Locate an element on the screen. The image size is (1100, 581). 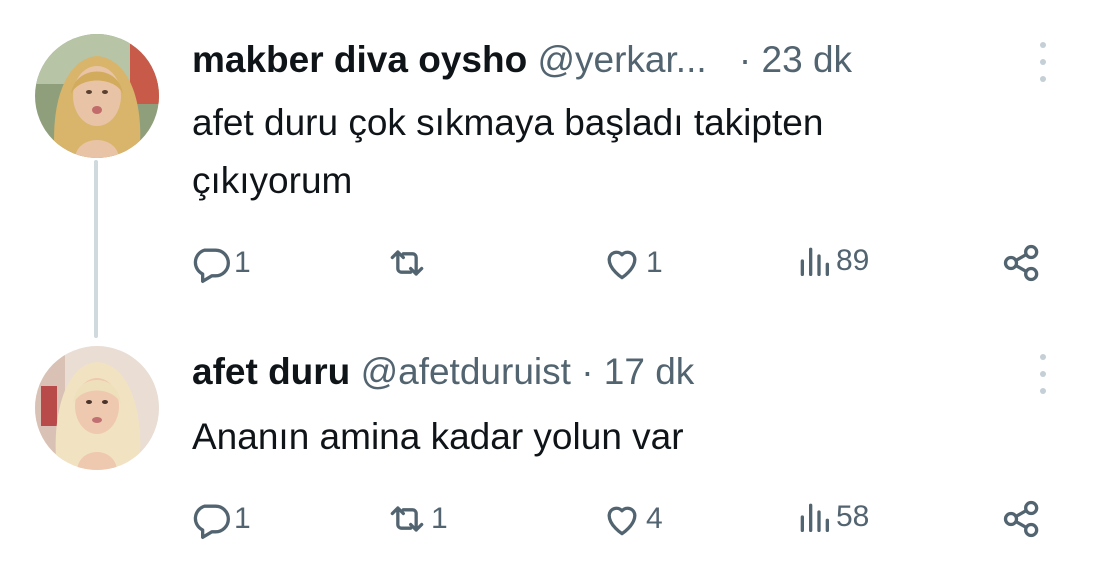
retweet-button: 1 is located at coordinates (416, 519).